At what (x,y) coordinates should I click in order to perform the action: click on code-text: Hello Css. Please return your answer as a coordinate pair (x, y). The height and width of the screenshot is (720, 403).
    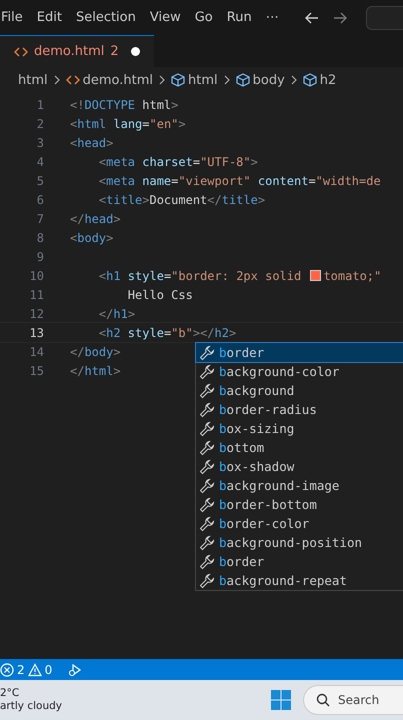
    Looking at the image, I should click on (159, 295).